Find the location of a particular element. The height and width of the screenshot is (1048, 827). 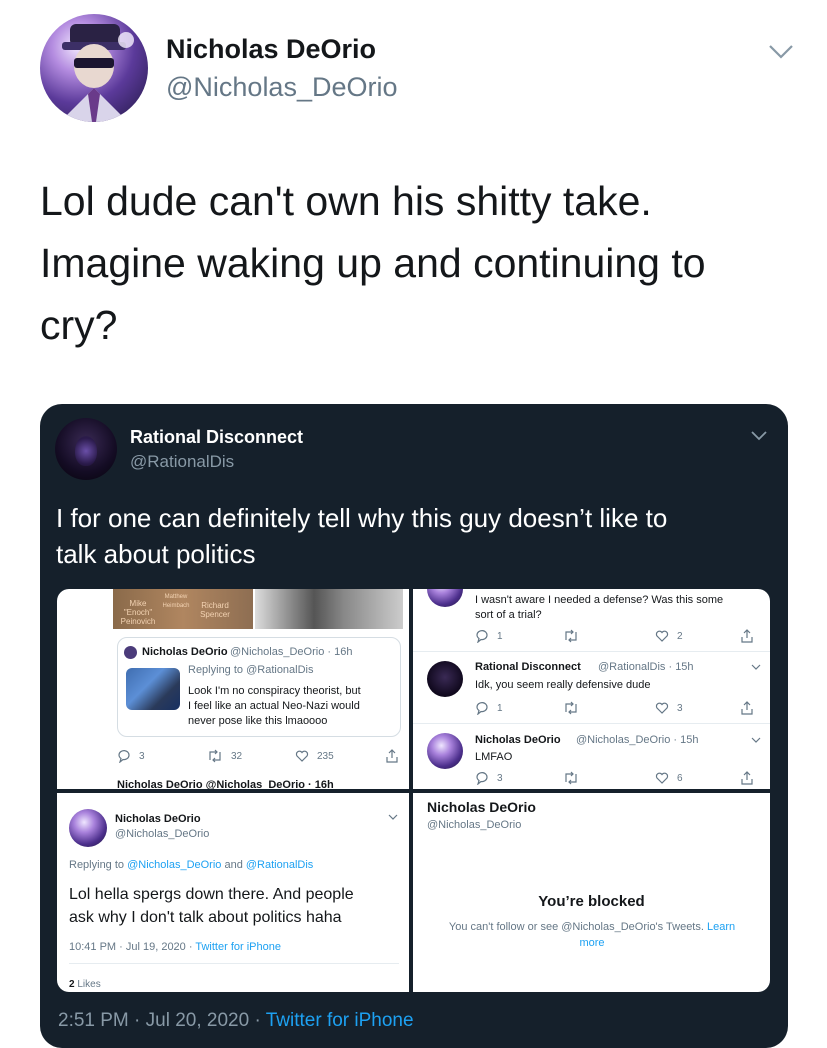

retweet-button: 32 is located at coordinates (224, 756).